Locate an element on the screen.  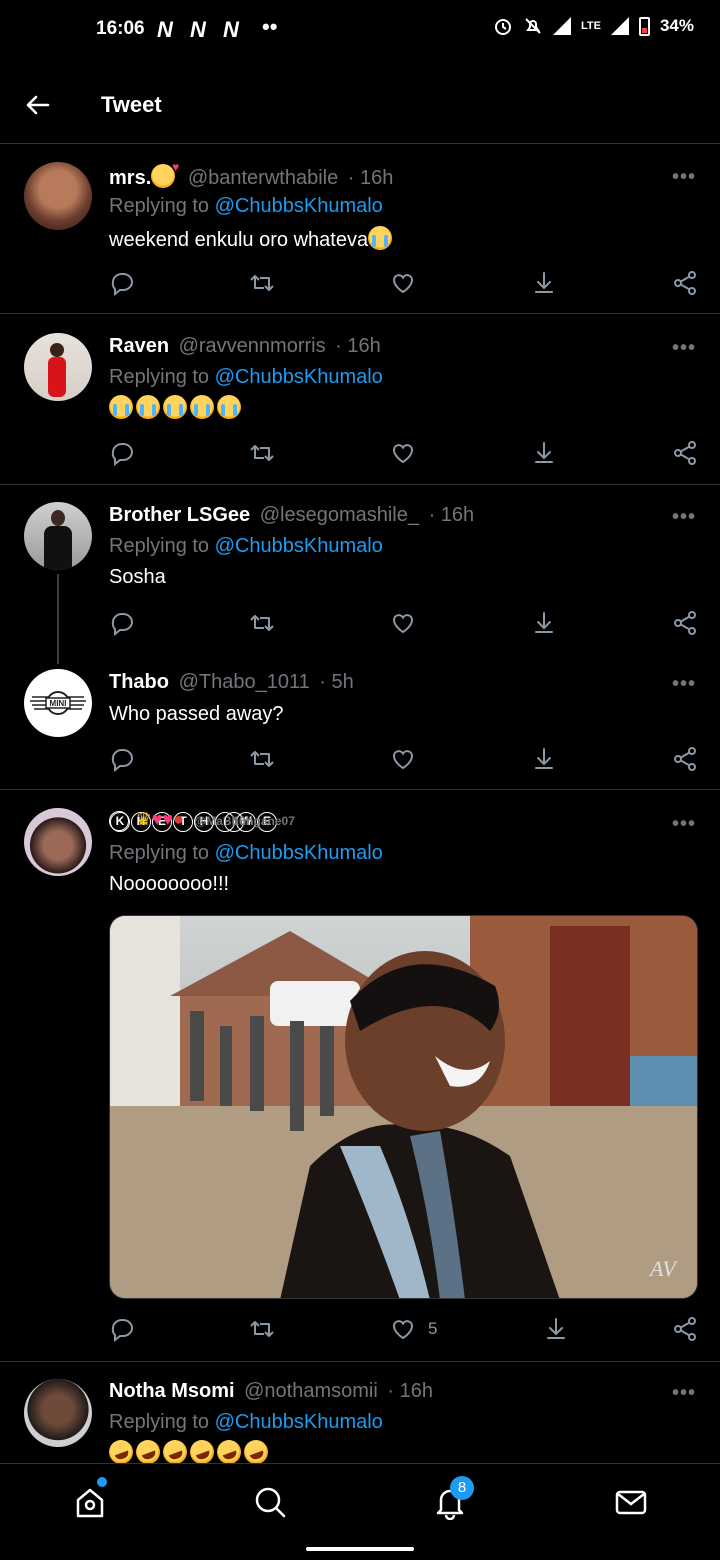
avatar: MINI is located at coordinates (58, 703).